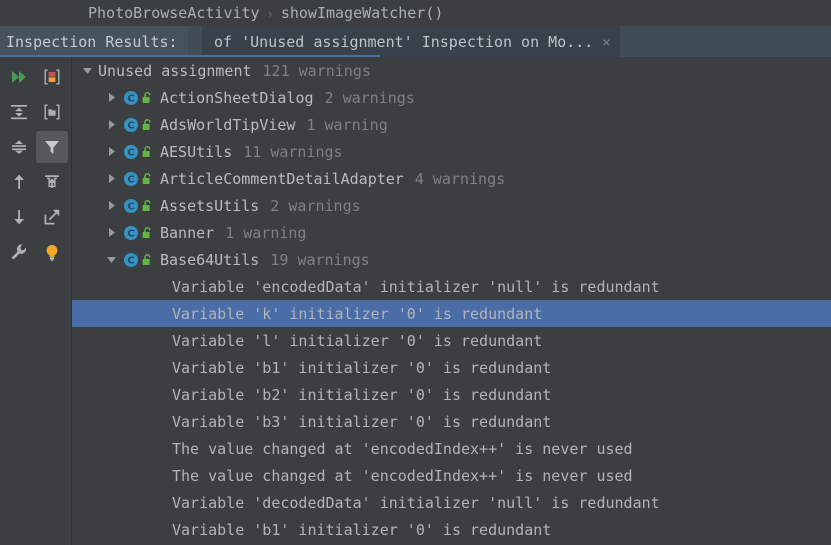 The width and height of the screenshot is (831, 545). I want to click on tree-row-label: AESUtils, so click(196, 151).